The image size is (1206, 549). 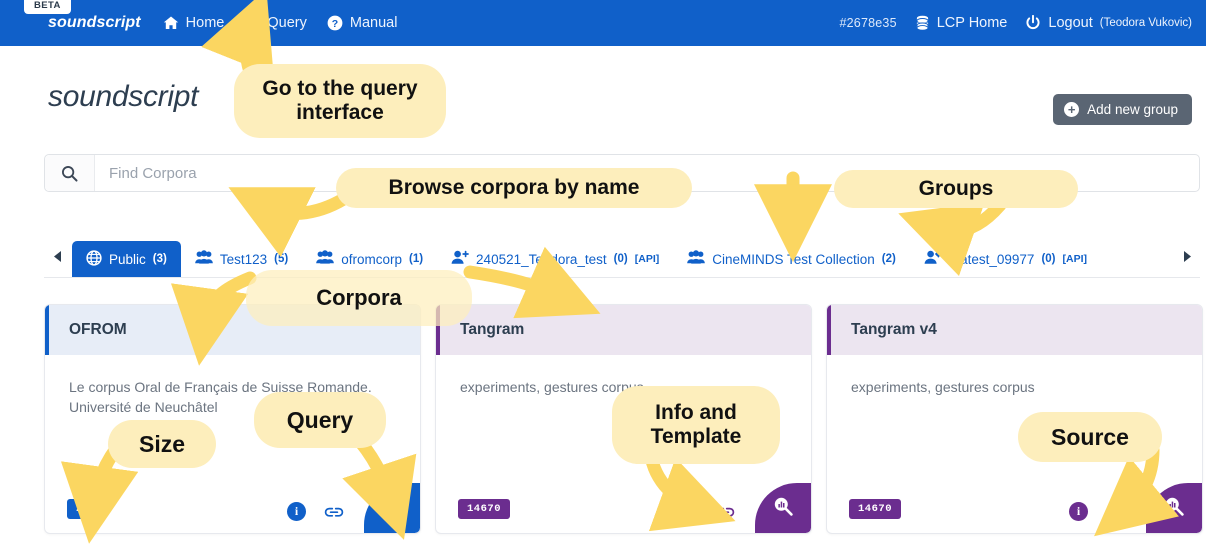 I want to click on nav-item-manual-label: Manual, so click(x=373, y=23).